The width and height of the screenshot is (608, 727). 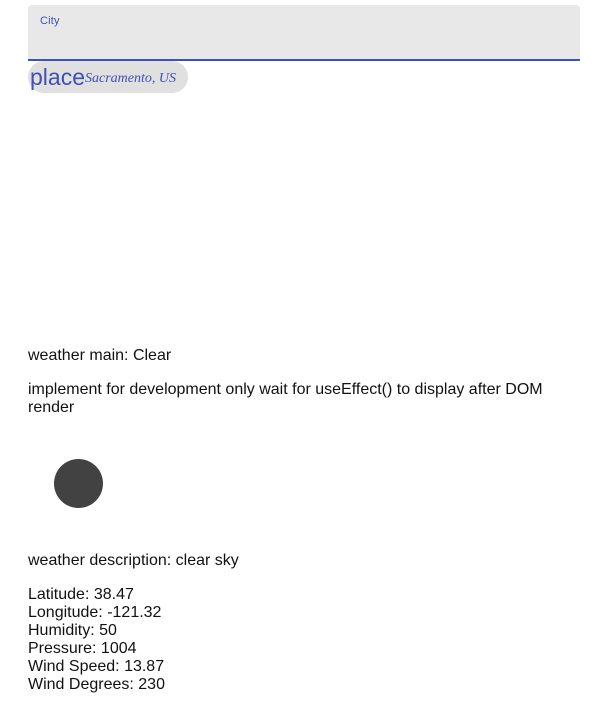 I want to click on longitude-row: Longitude: -121.32, so click(x=96, y=613).